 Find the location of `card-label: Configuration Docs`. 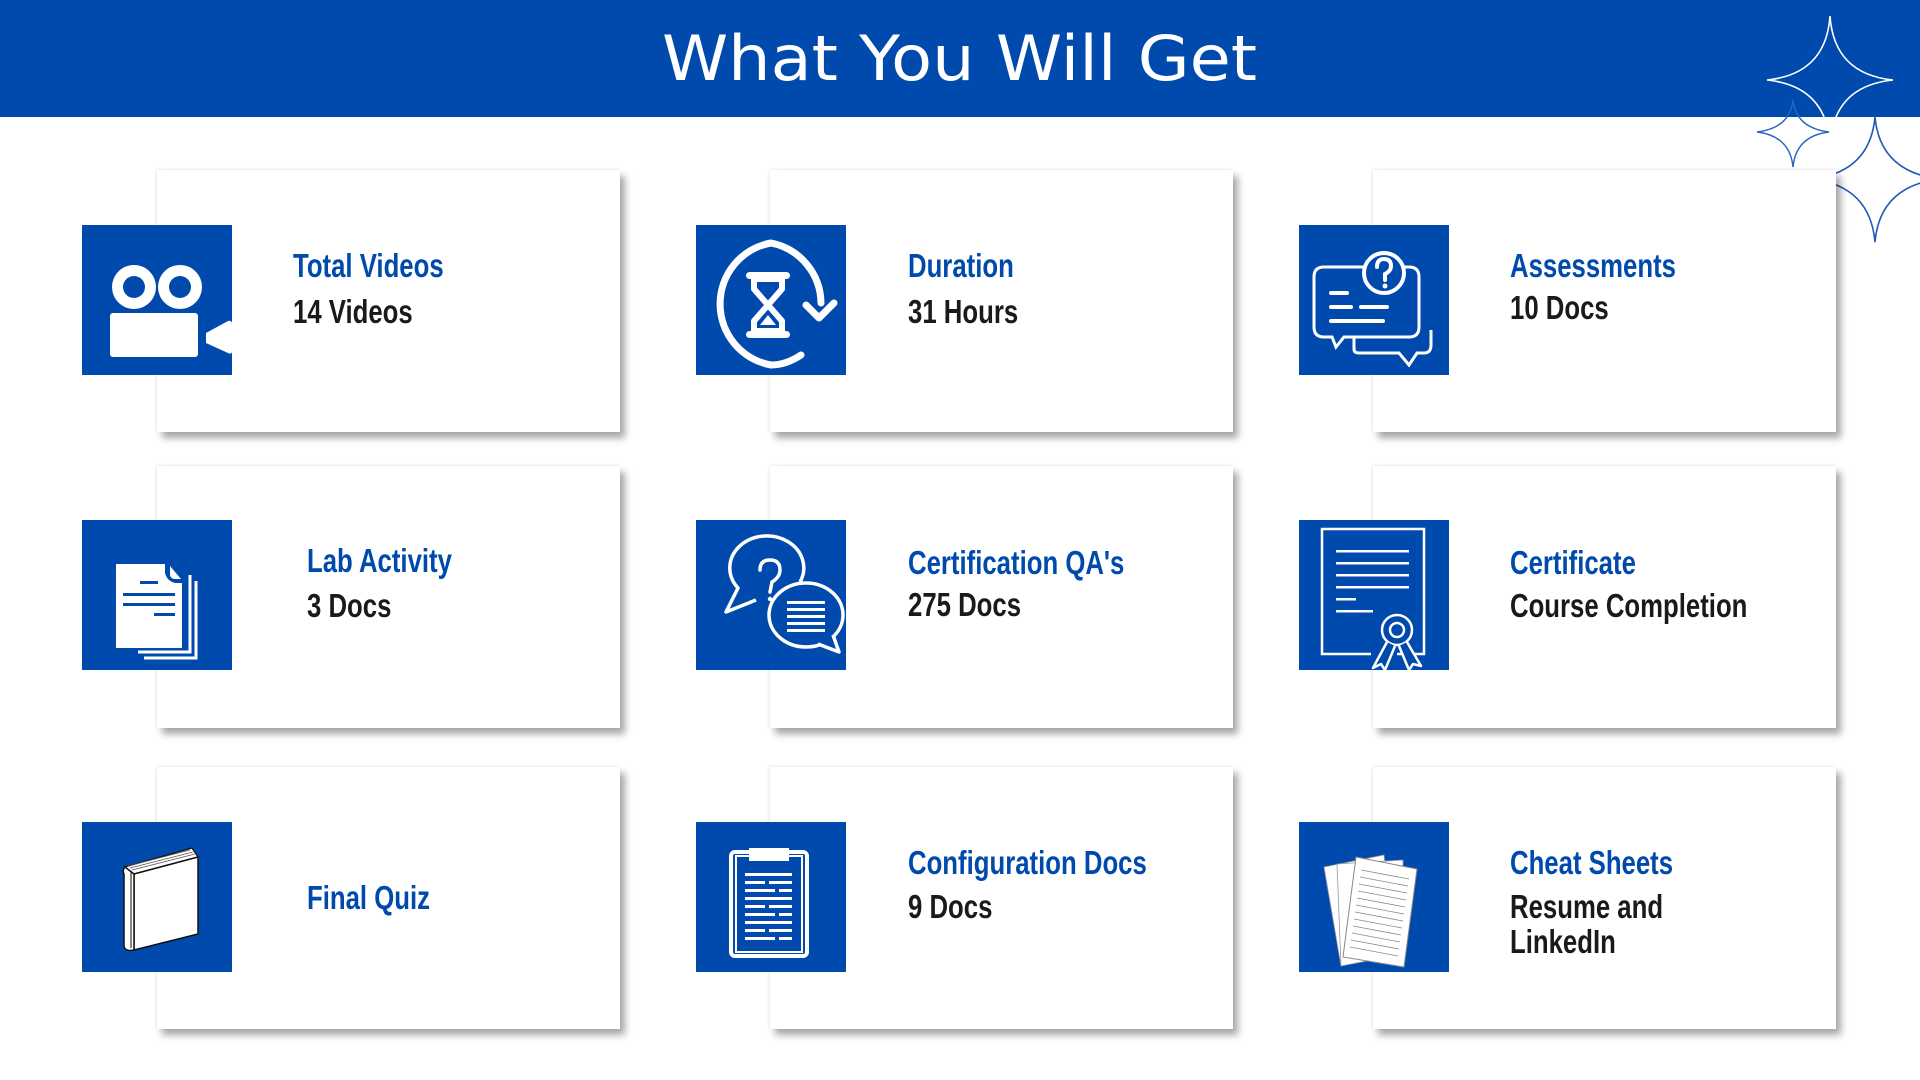

card-label: Configuration Docs is located at coordinates (1027, 862).